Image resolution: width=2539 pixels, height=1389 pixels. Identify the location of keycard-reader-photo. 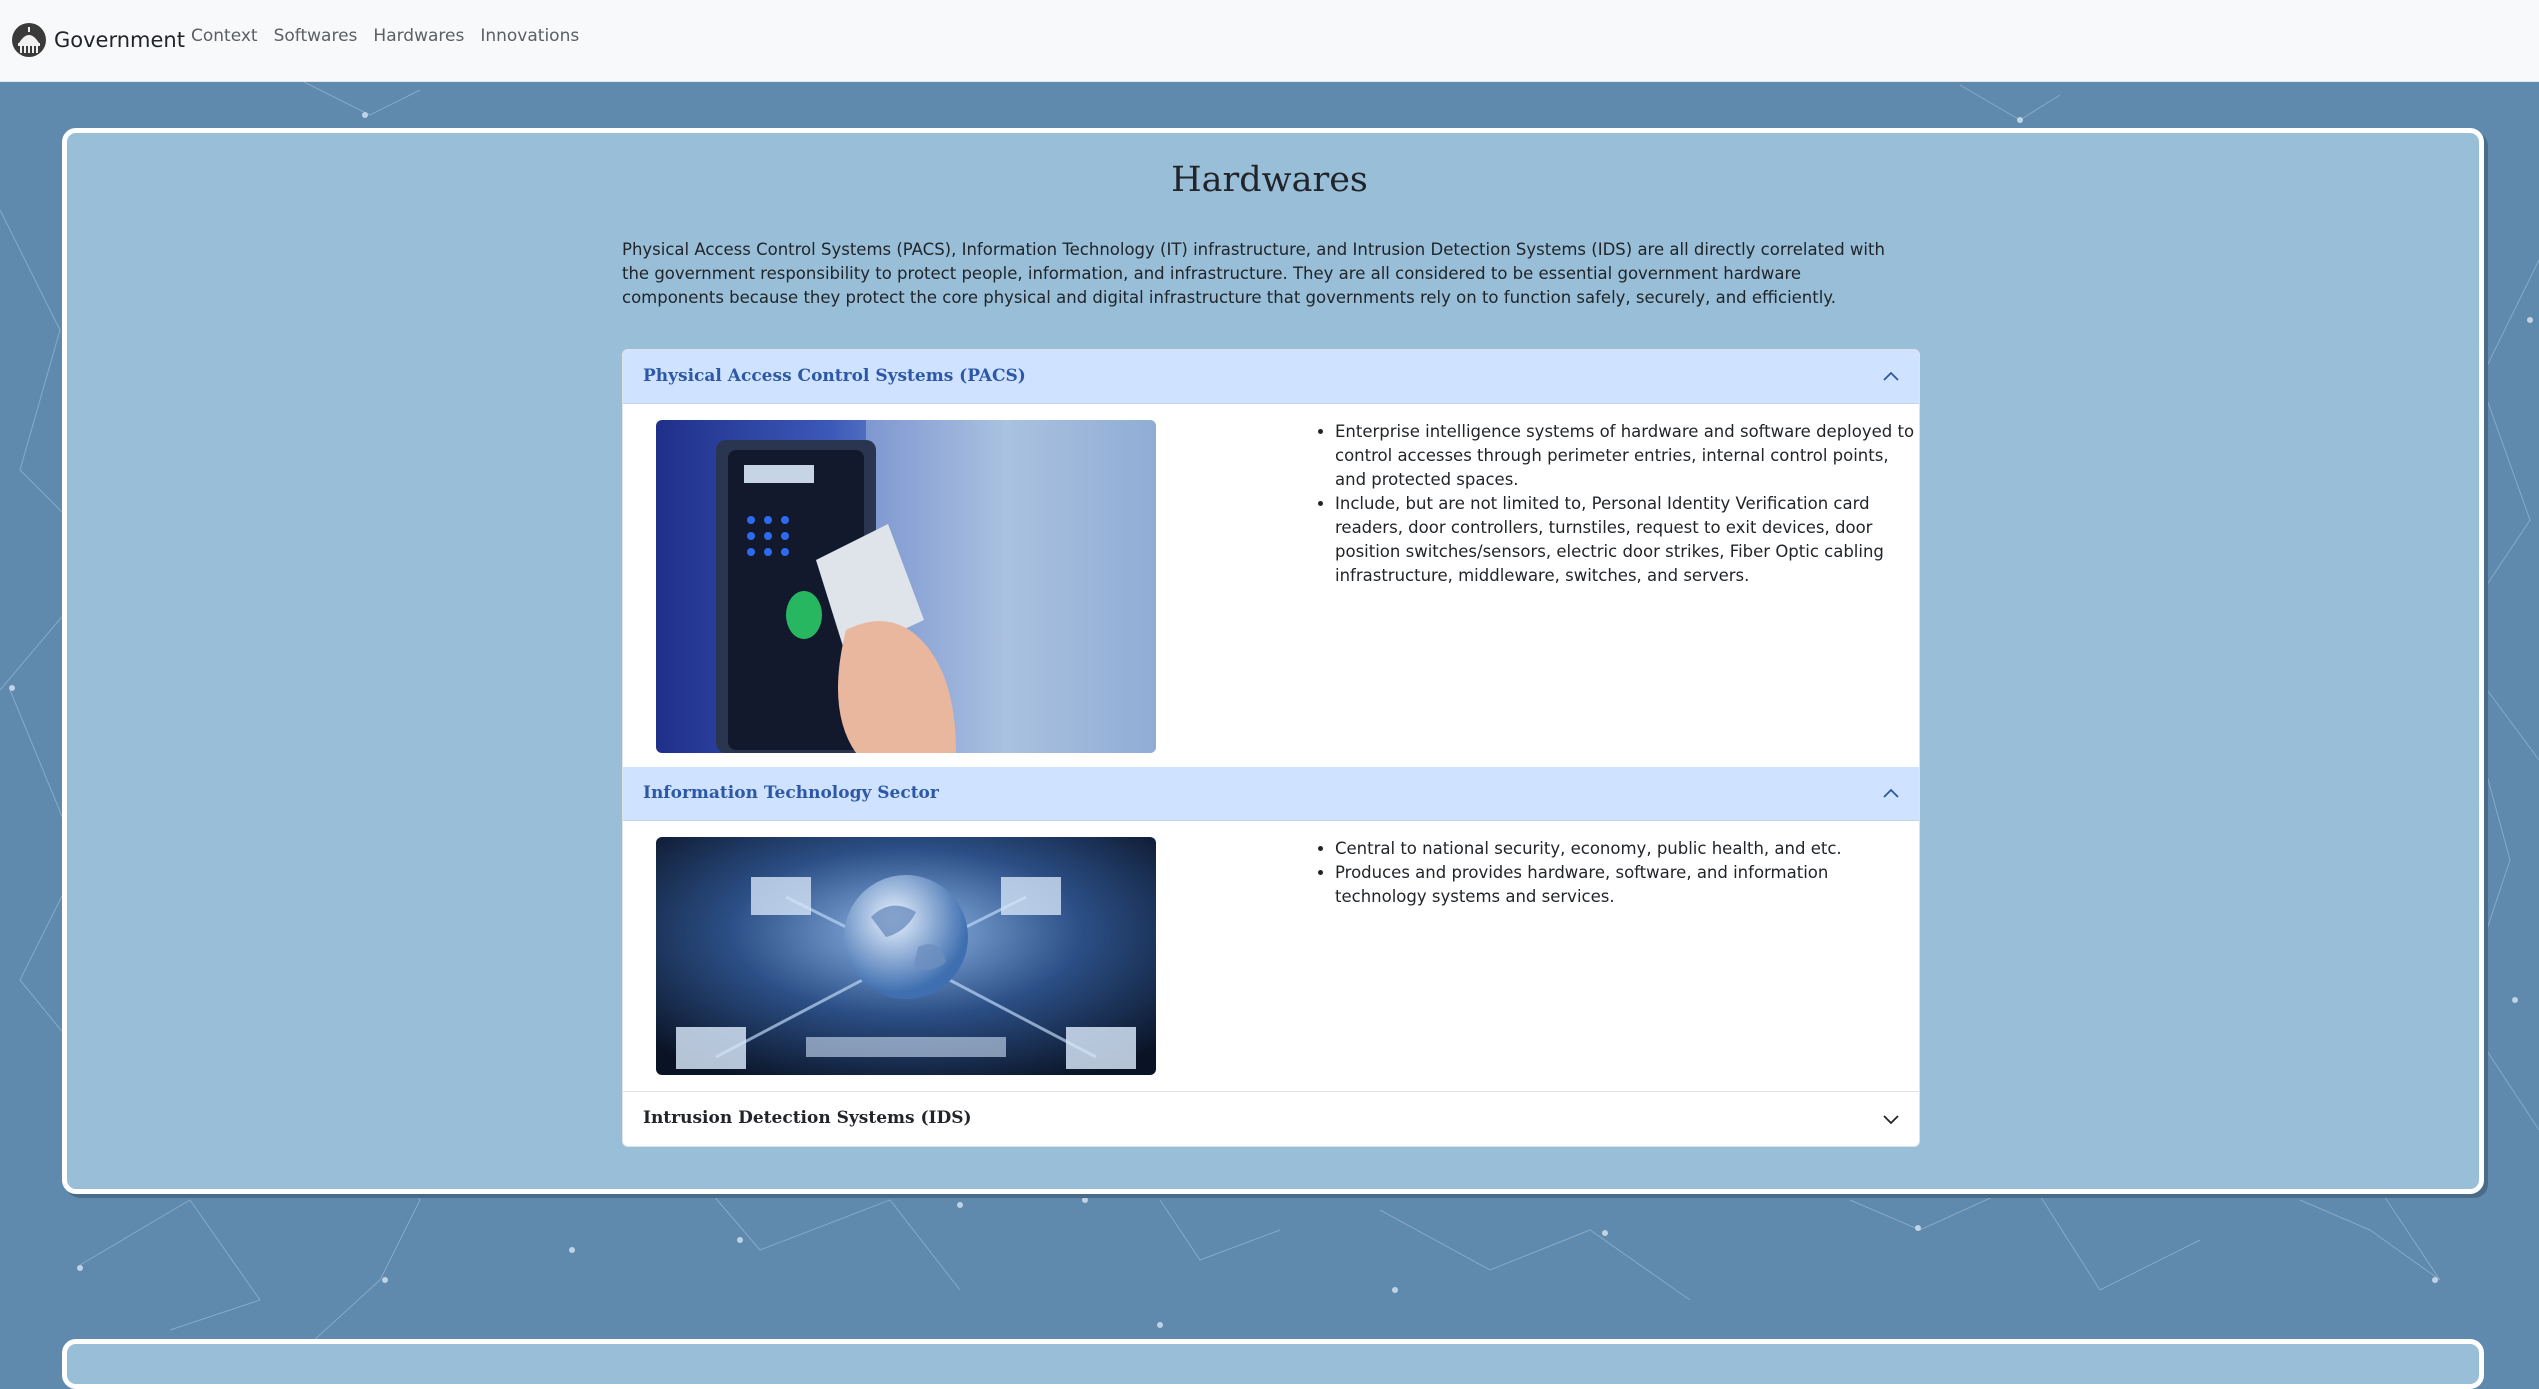
(906, 586).